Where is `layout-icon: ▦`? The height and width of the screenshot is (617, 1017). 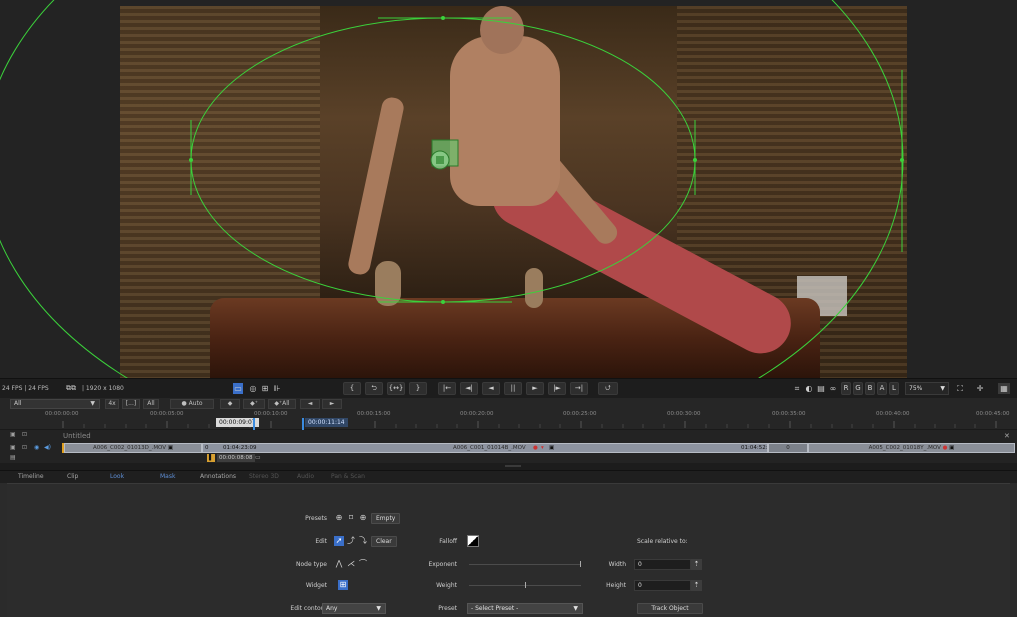 layout-icon: ▦ is located at coordinates (1004, 388).